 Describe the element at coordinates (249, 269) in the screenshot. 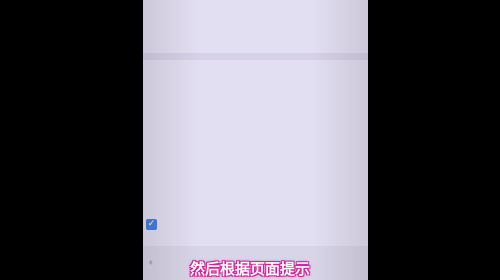

I see `video-caption: 然后根据页面提示` at that location.